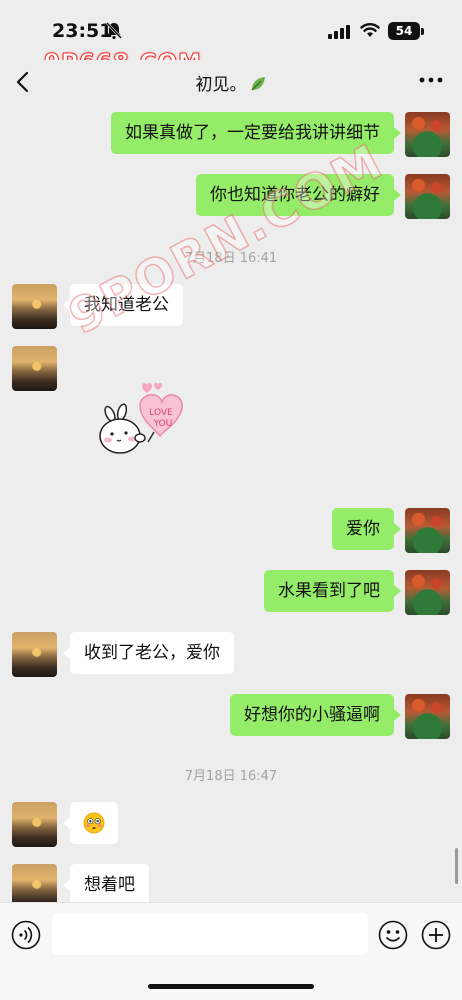  Describe the element at coordinates (231, 986) in the screenshot. I see `home-indicator` at that location.